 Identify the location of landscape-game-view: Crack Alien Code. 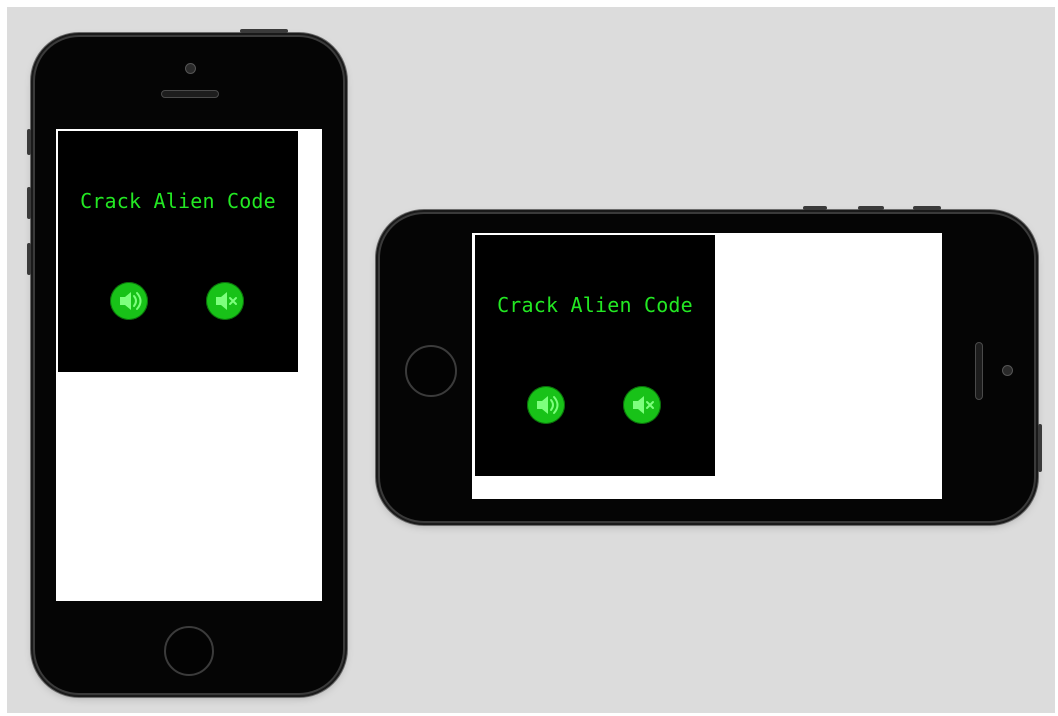
(595, 355).